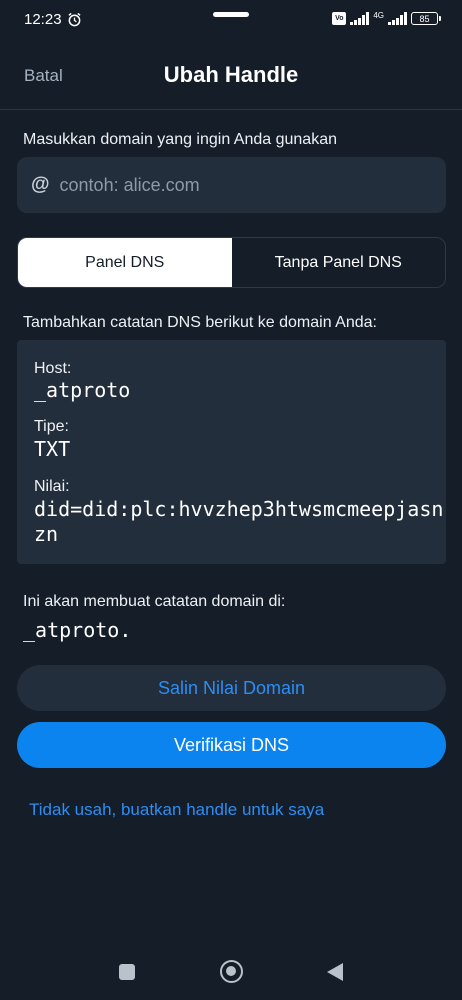 The height and width of the screenshot is (1000, 462). What do you see at coordinates (231, 688) in the screenshot?
I see `copy-domain-value-button: Salin Nilai Domain` at bounding box center [231, 688].